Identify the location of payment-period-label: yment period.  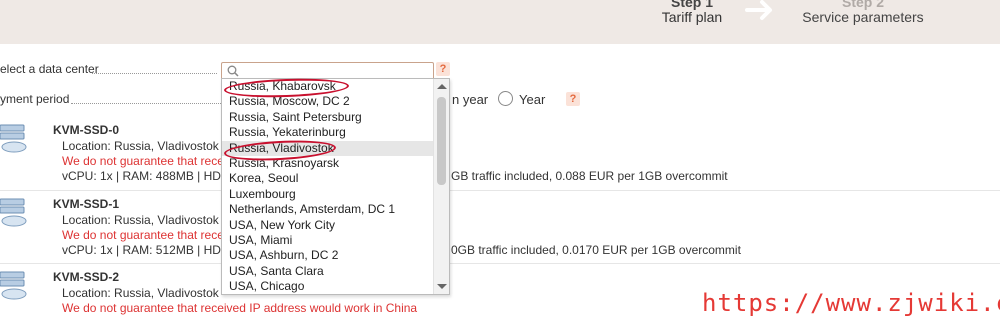
(35, 99).